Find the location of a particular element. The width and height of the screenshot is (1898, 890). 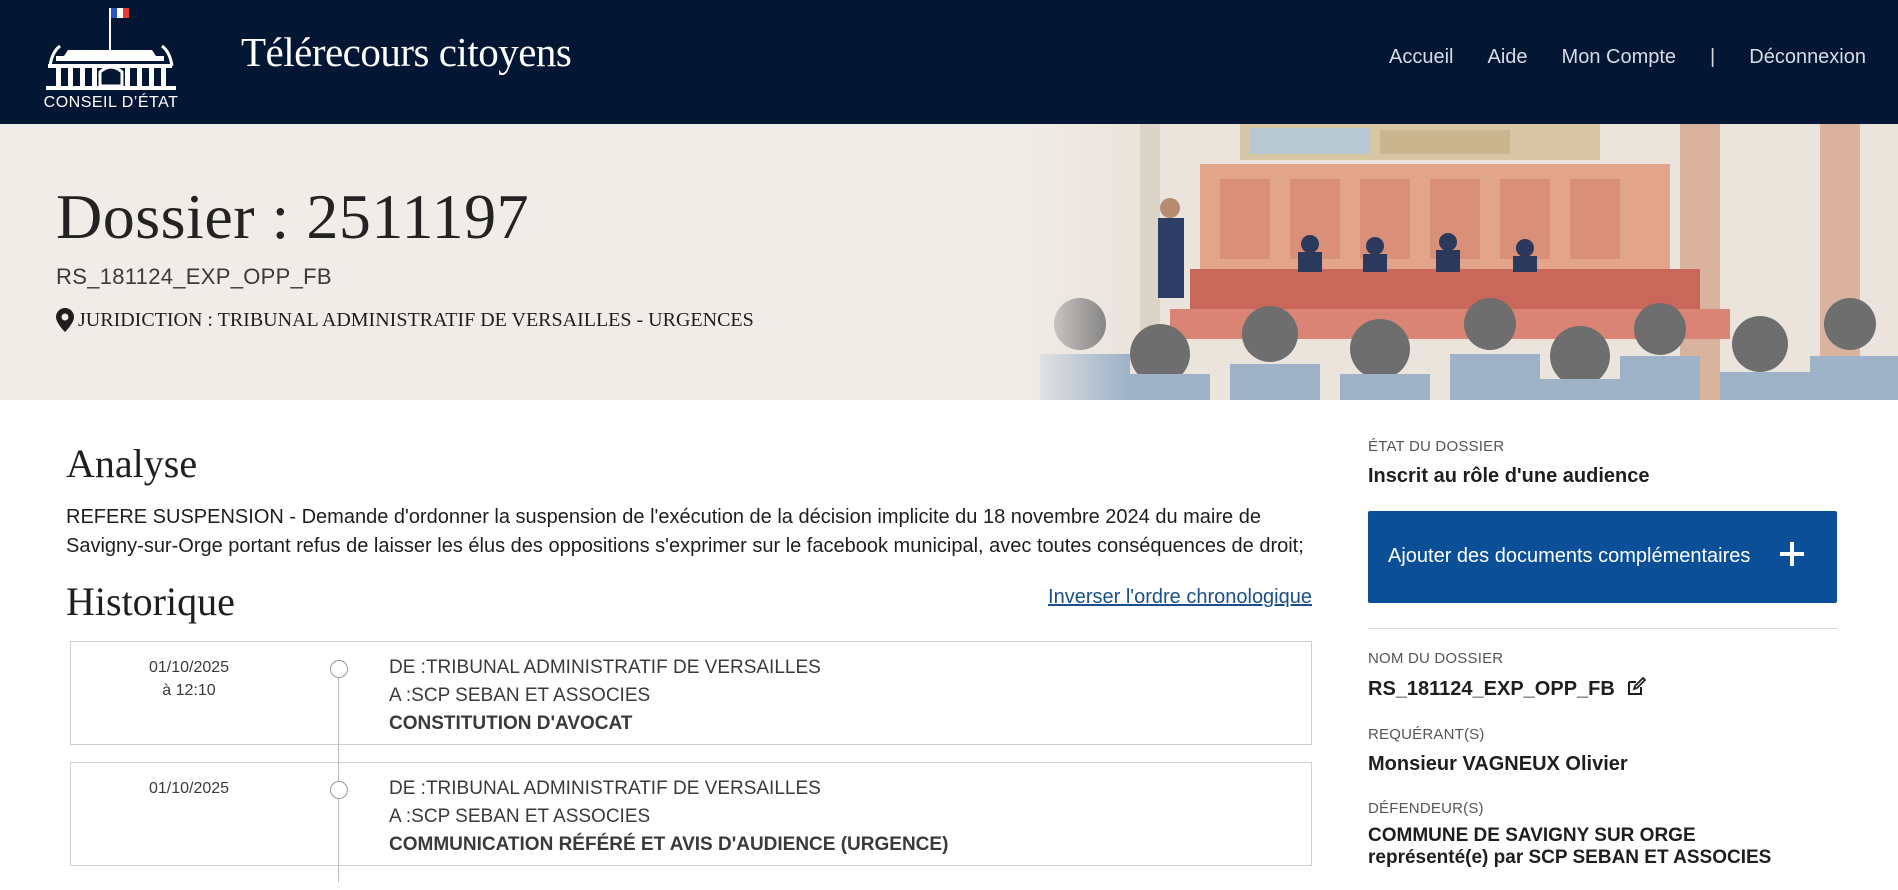

nom-label: NOM DU DOSSIER is located at coordinates (1436, 658).